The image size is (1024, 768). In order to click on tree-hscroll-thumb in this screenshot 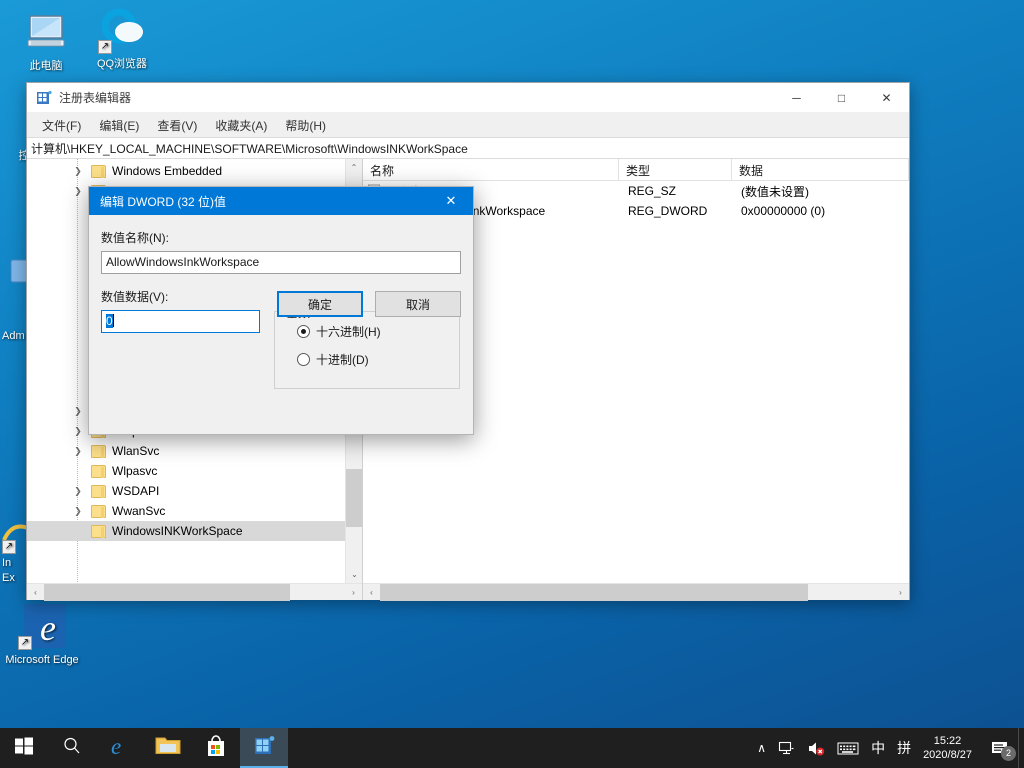, I will do `click(167, 592)`.